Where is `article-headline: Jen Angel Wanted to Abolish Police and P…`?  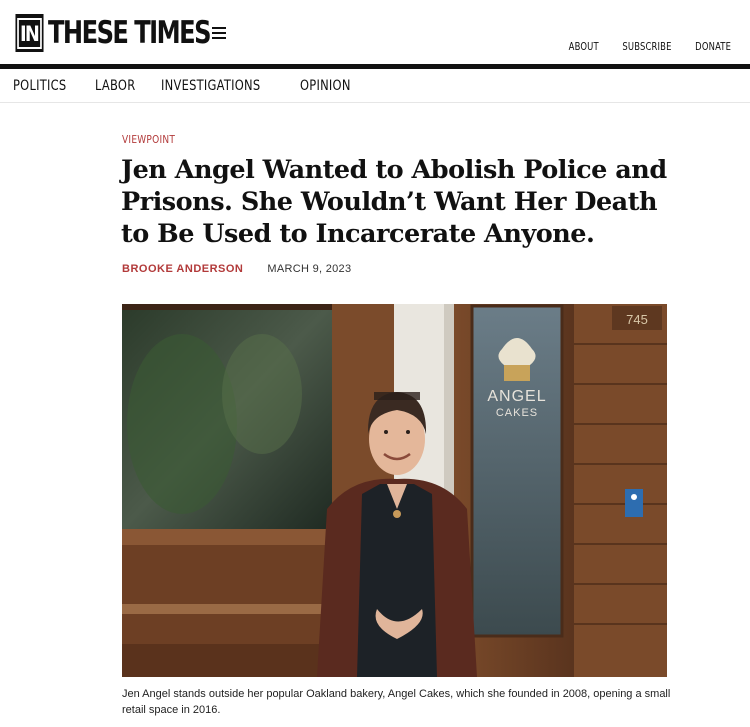
article-headline: Jen Angel Wanted to Abolish Police and P… is located at coordinates (394, 202).